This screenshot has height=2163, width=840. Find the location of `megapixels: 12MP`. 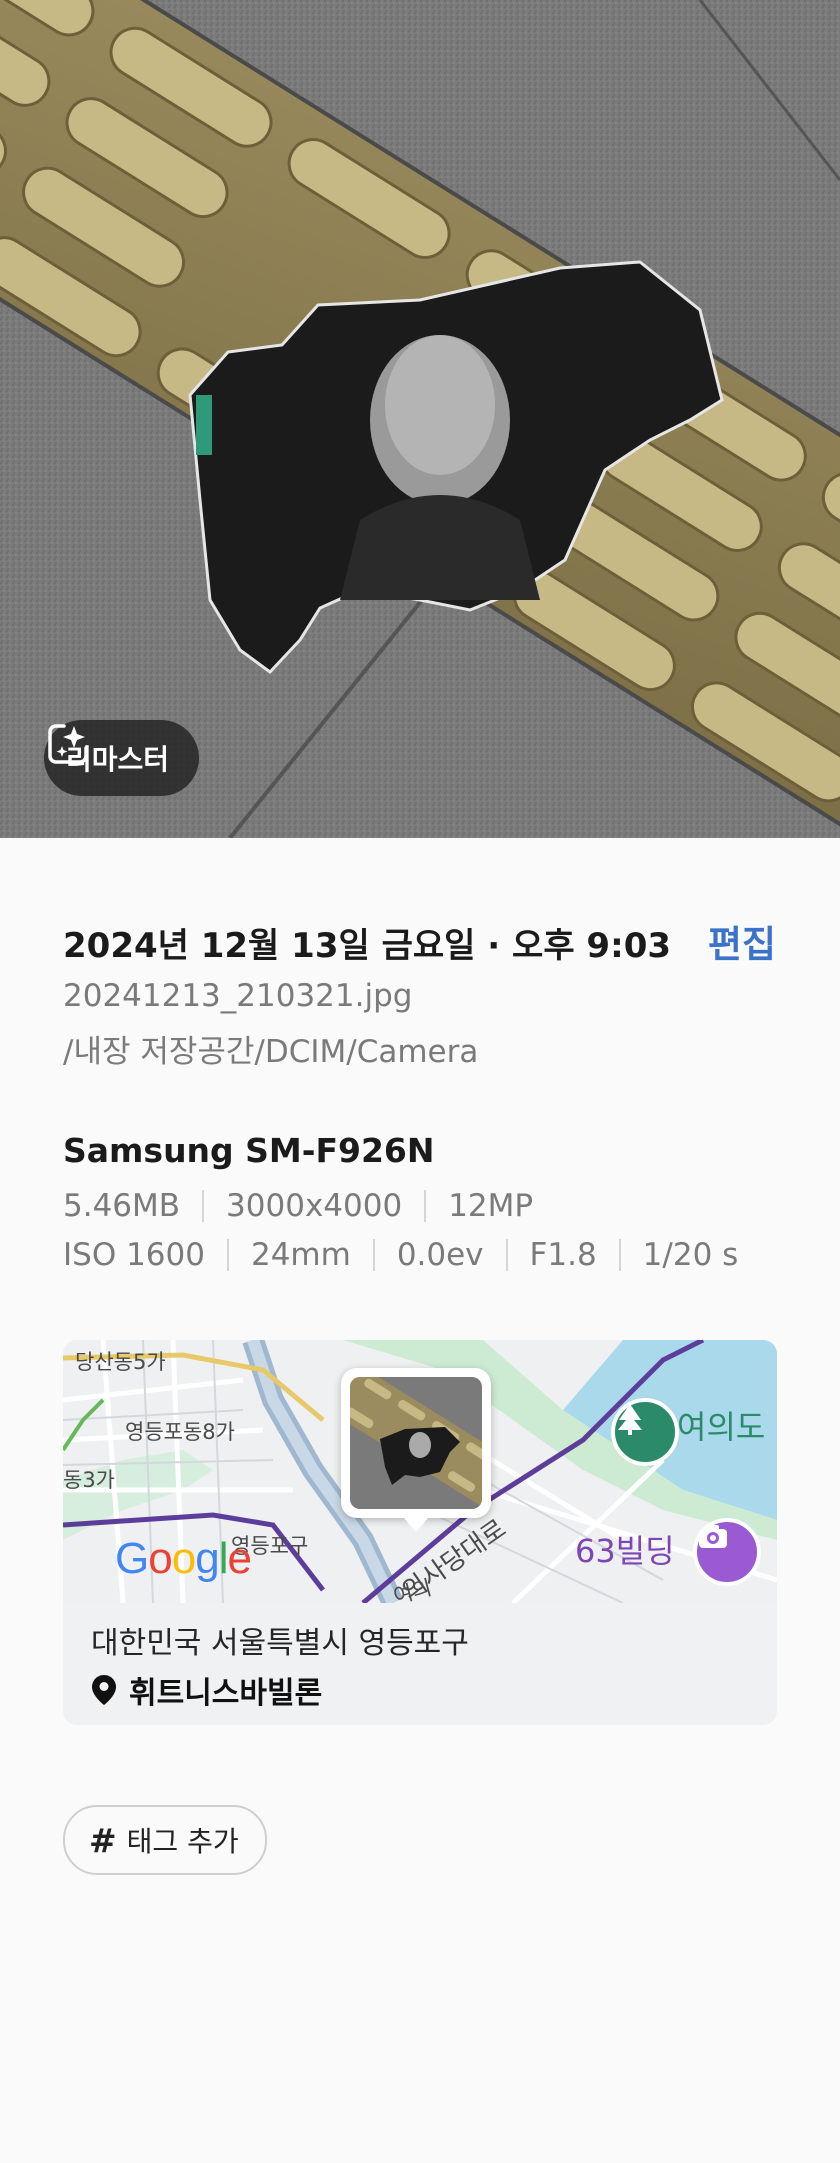

megapixels: 12MP is located at coordinates (489, 1206).